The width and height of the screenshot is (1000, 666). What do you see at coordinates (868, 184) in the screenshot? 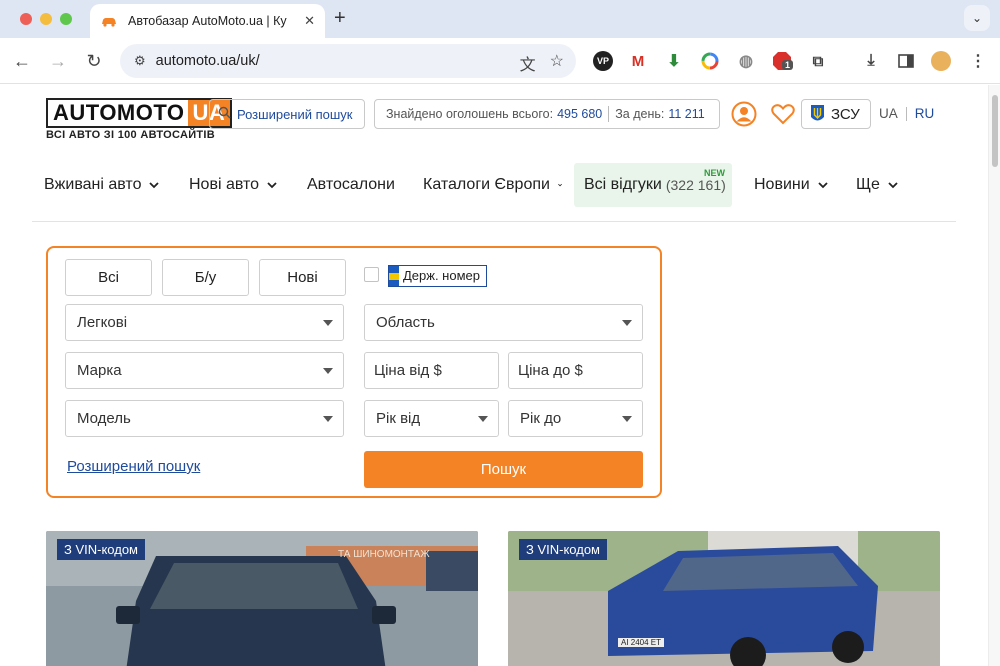
I see `nav-more-label: Ще` at bounding box center [868, 184].